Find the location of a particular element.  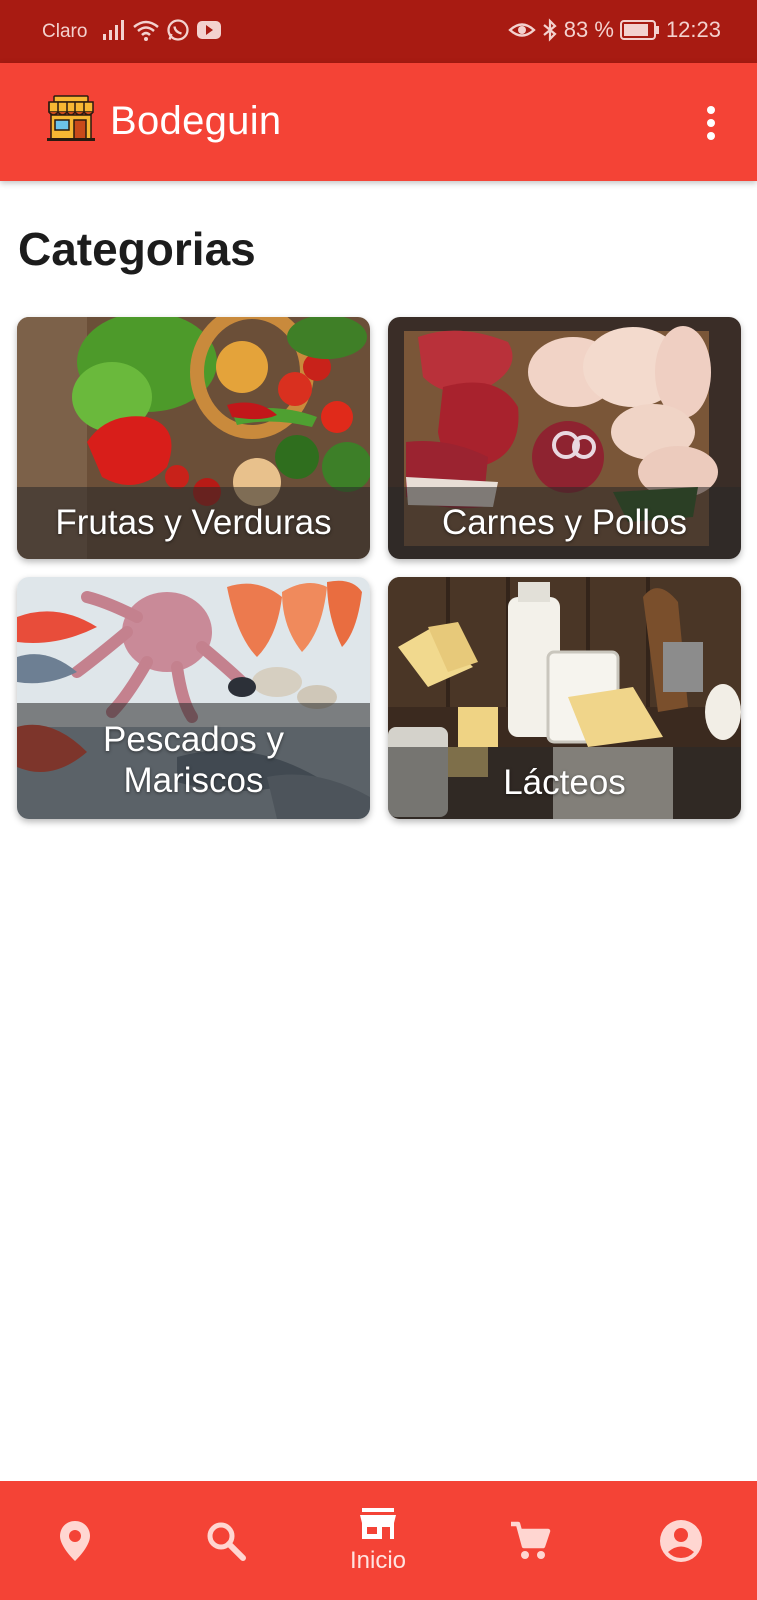

signal-icon is located at coordinates (114, 30).